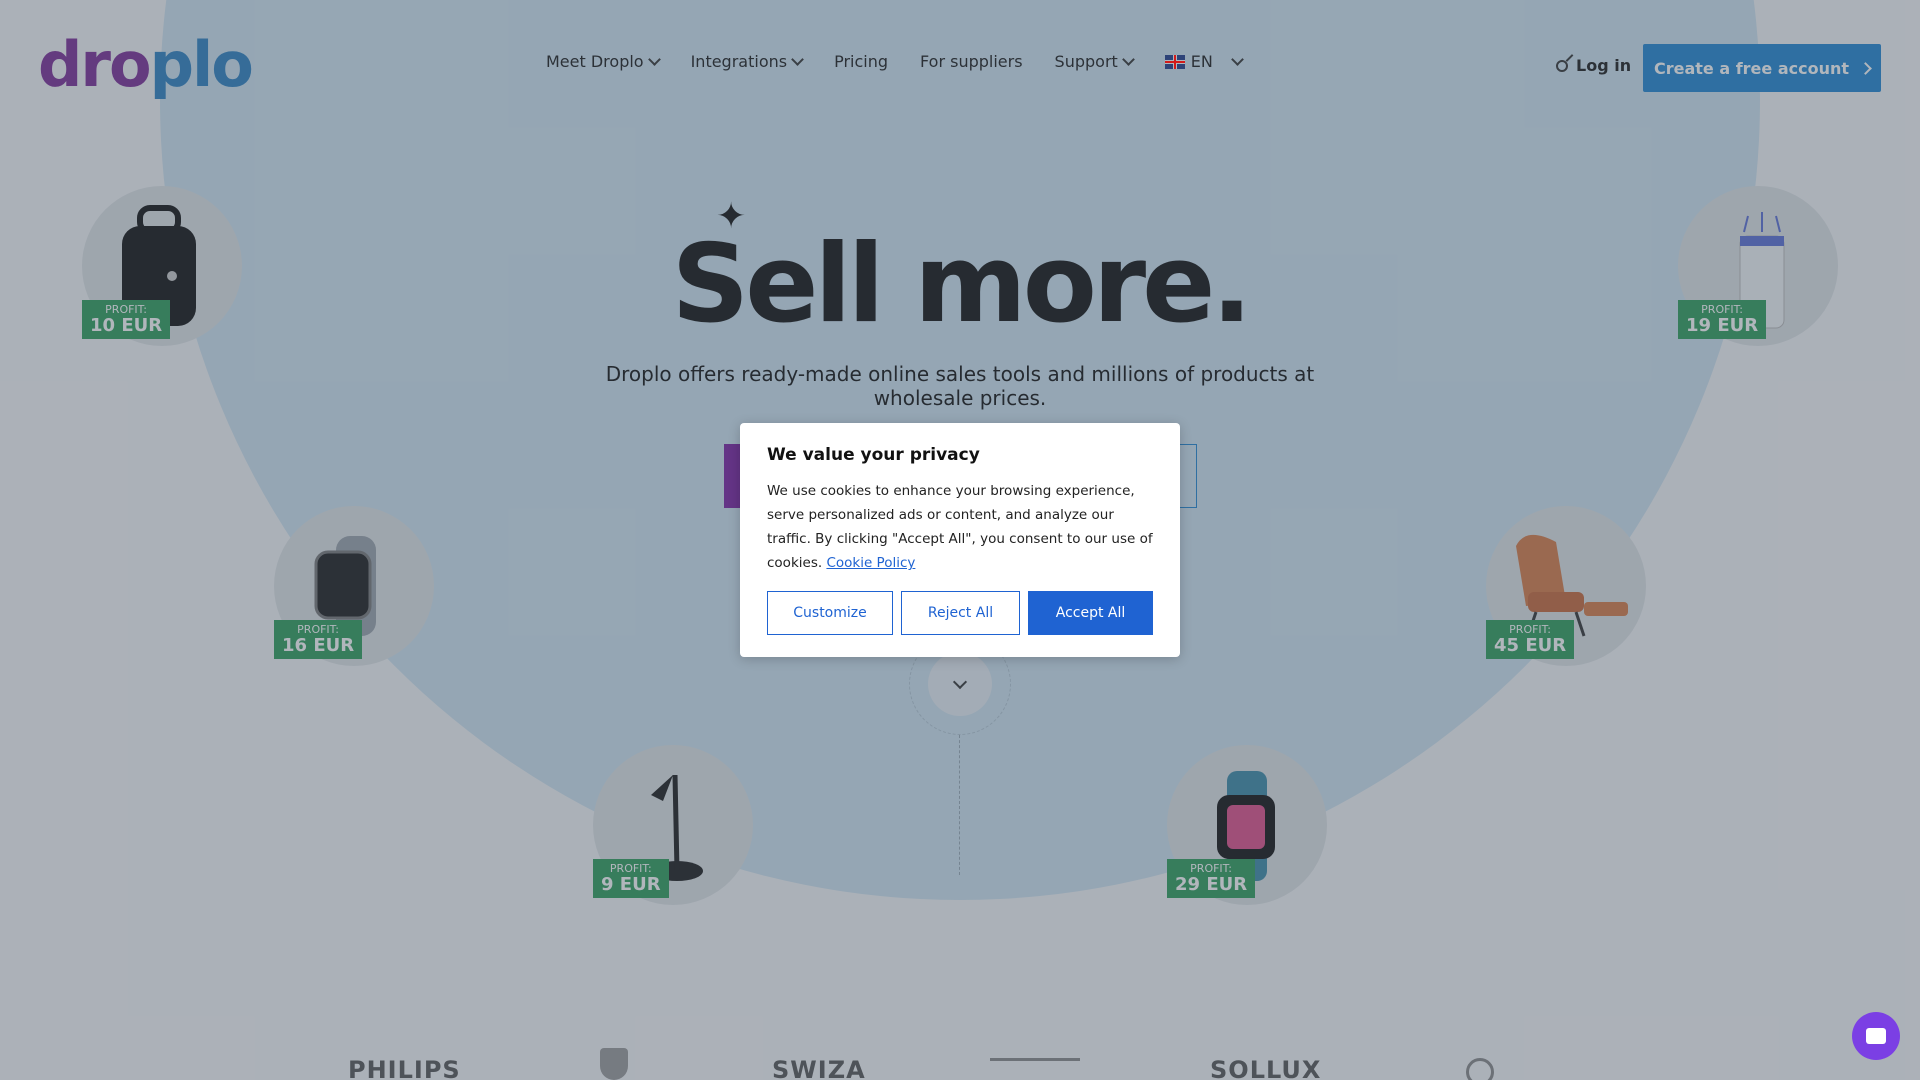  I want to click on chat-bubble-icon, so click(1876, 1036).